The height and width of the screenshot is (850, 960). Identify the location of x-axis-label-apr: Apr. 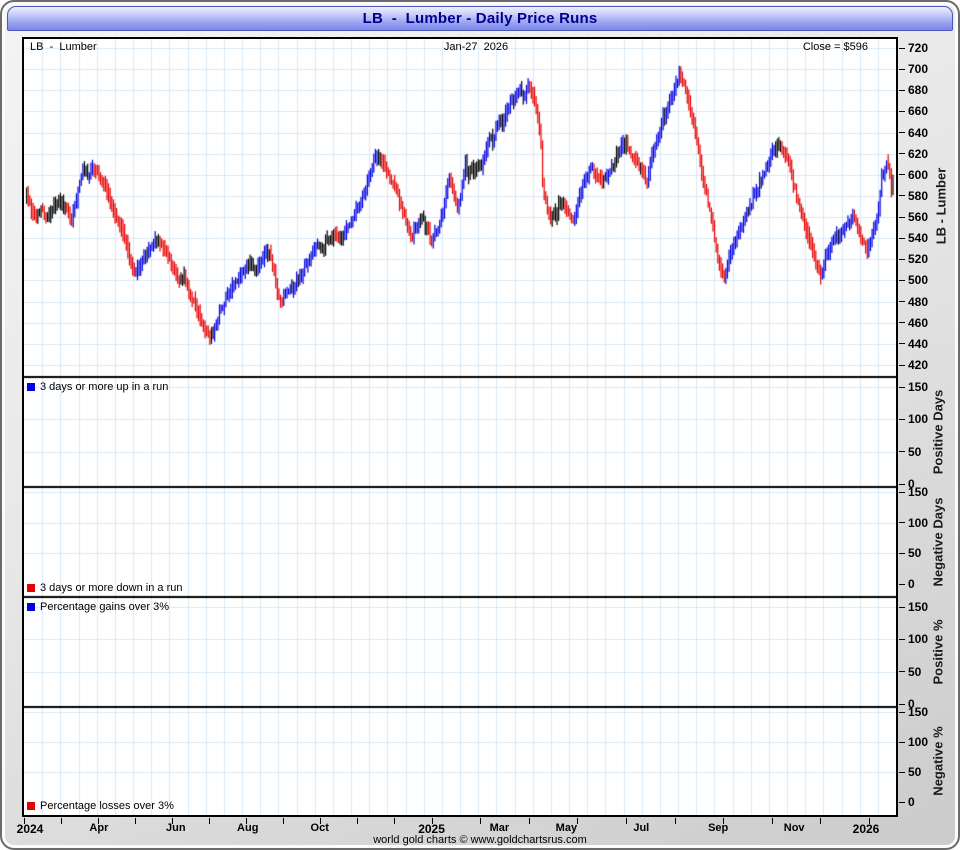
(99, 828).